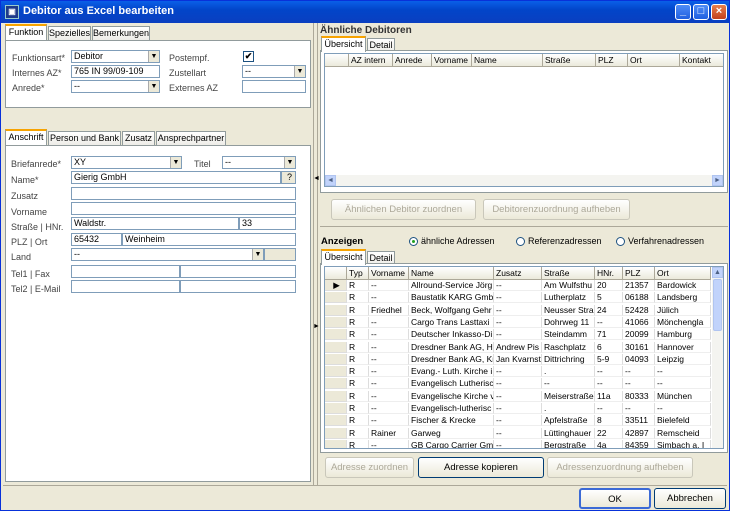 The height and width of the screenshot is (511, 730). What do you see at coordinates (568, 298) in the screenshot?
I see `table-cell: Lutherplatz` at bounding box center [568, 298].